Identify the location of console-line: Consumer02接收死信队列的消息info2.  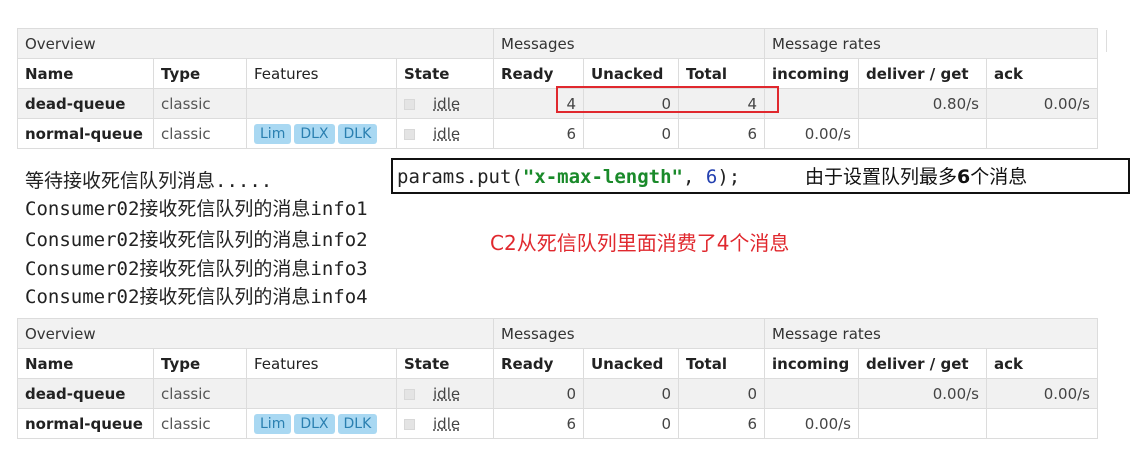
(196, 240).